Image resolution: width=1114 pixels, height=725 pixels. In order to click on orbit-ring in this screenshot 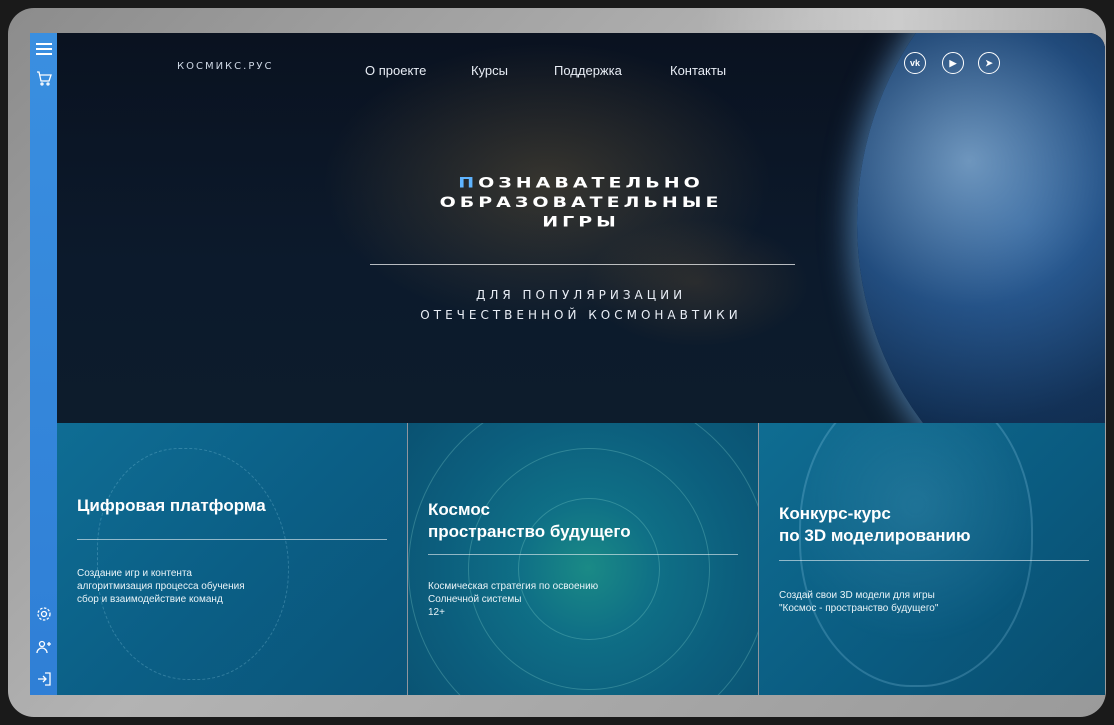, I will do `click(583, 559)`.